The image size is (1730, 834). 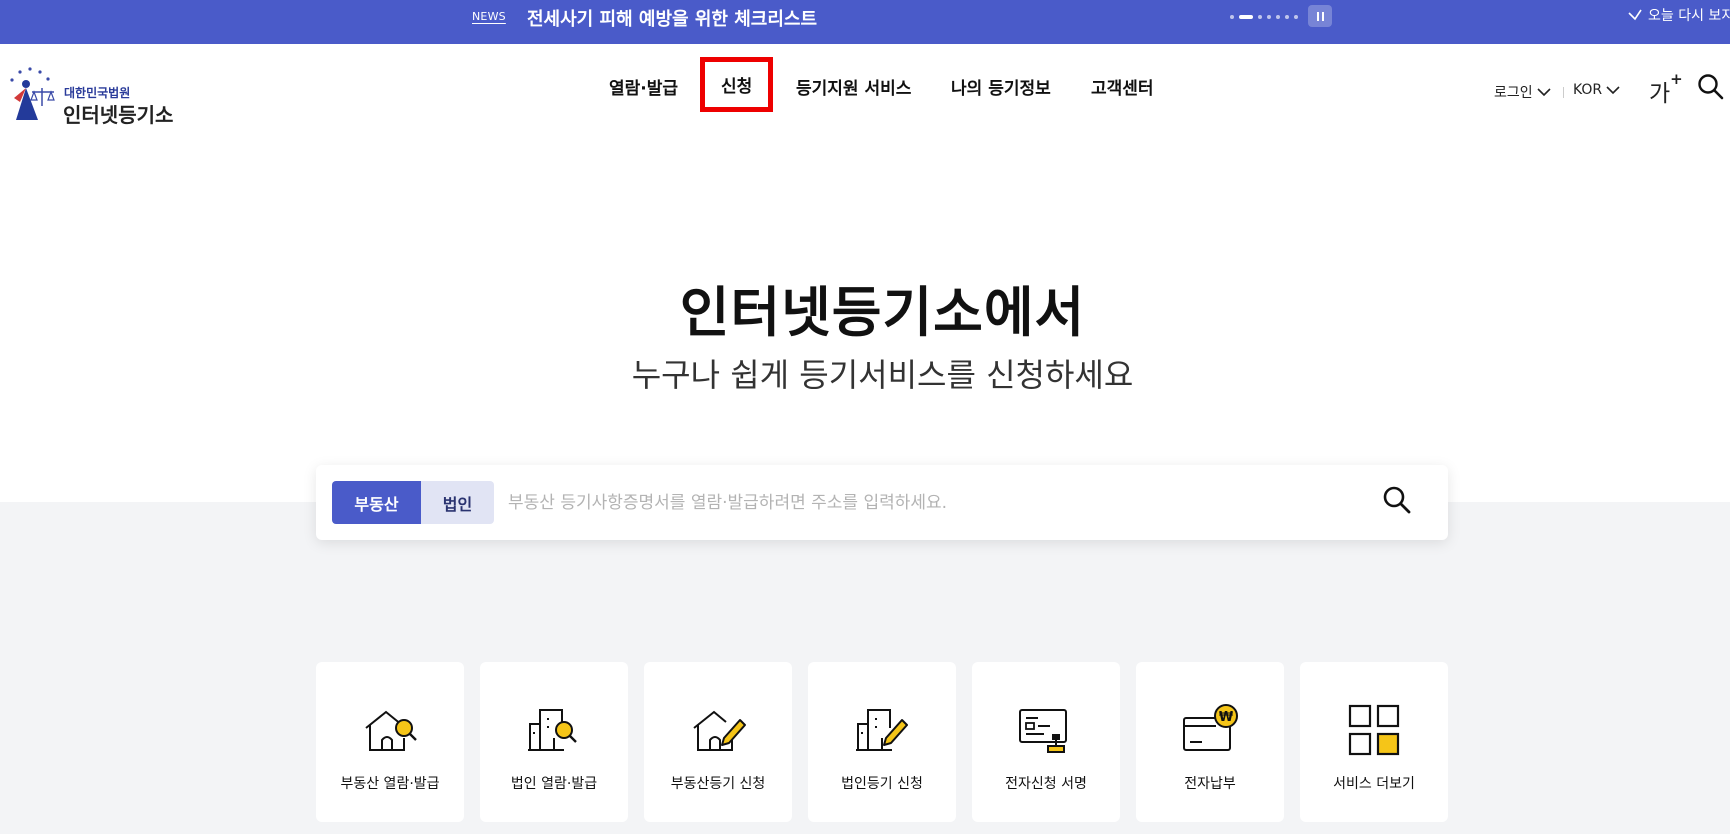 I want to click on header-search-button, so click(x=1711, y=89).